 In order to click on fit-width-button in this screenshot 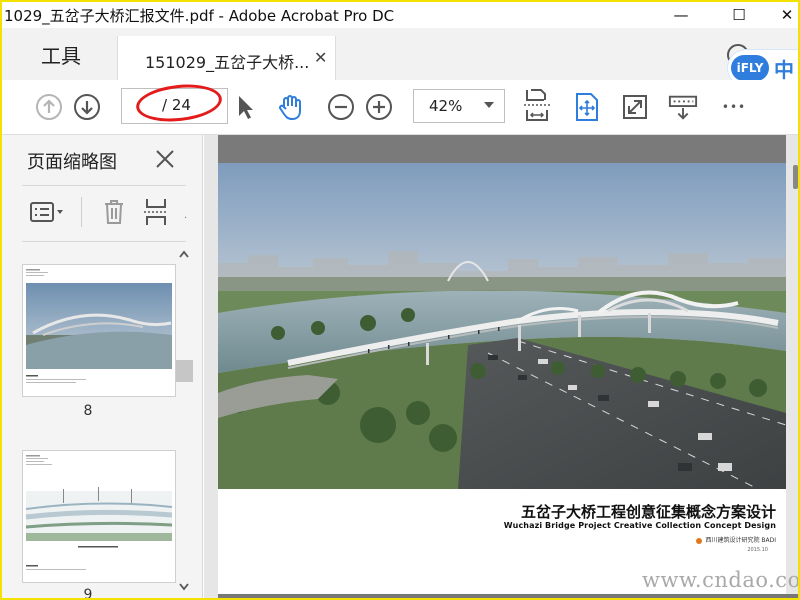, I will do `click(537, 105)`.